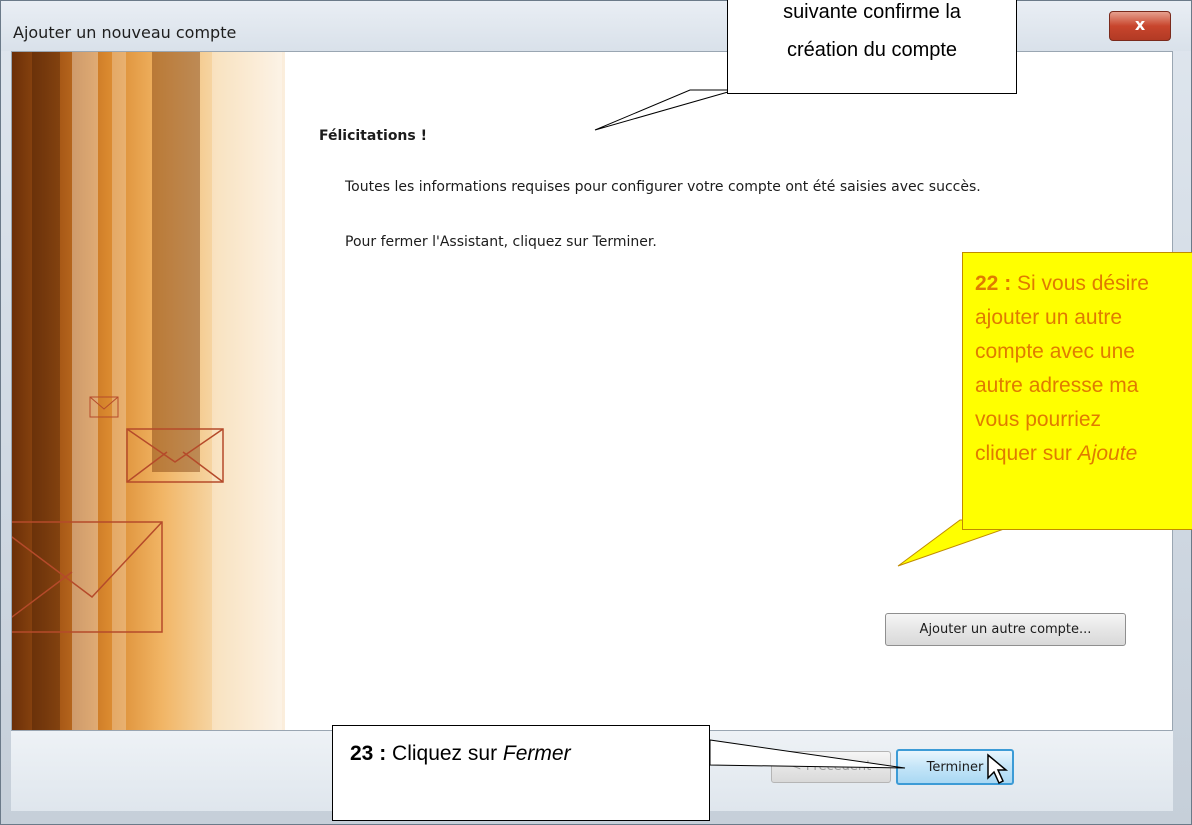 This screenshot has width=1192, height=825. Describe the element at coordinates (1026, 453) in the screenshot. I see `annotation-text: cliquer sur` at that location.